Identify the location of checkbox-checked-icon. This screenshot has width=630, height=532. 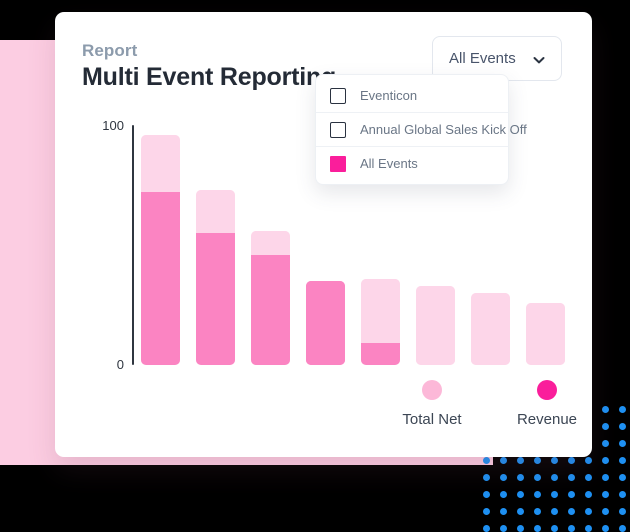
(338, 163).